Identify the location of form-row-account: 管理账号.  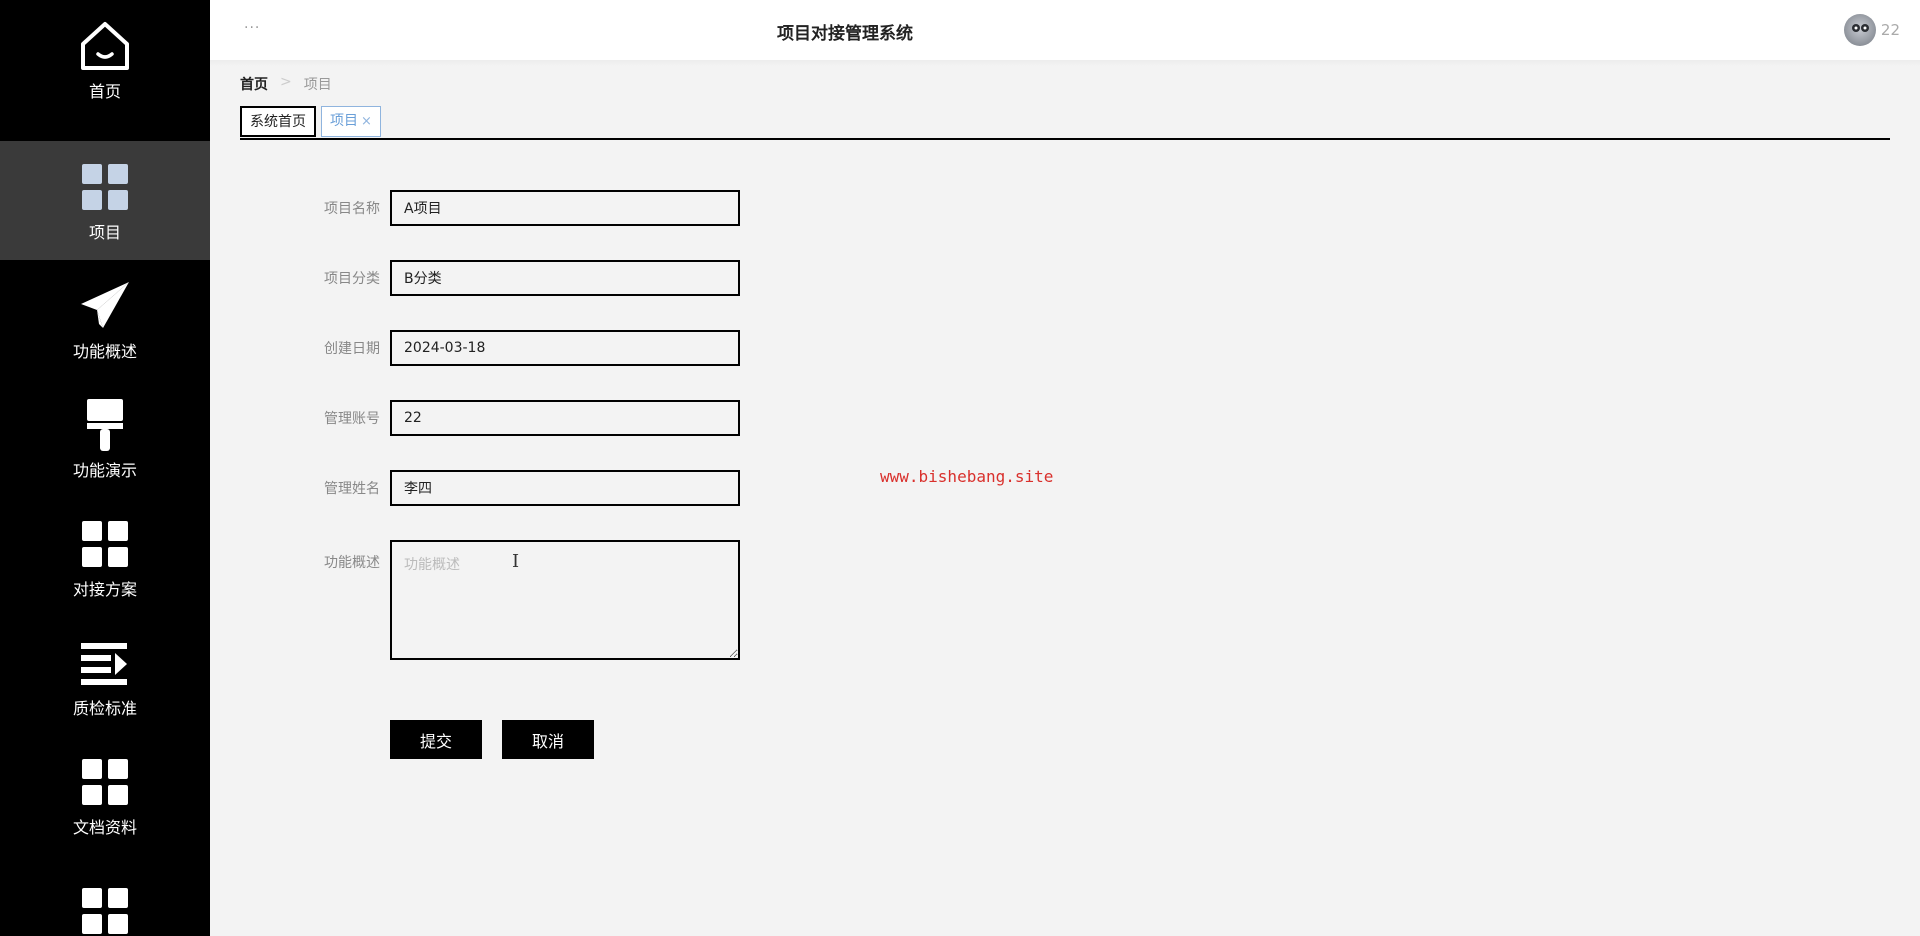
(520, 418).